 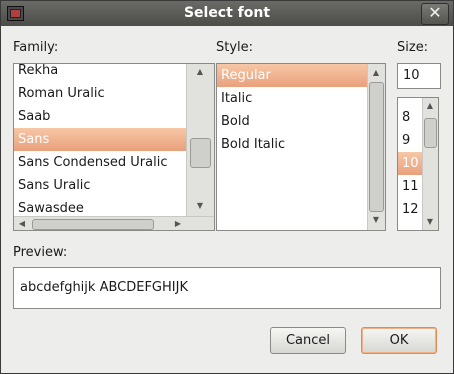 I want to click on size-list: 8 9 10 11 12 ▲ ▼, so click(x=418, y=164).